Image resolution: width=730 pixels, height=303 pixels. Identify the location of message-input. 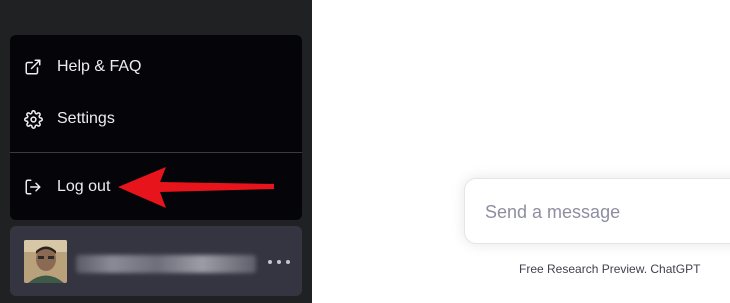
(606, 212).